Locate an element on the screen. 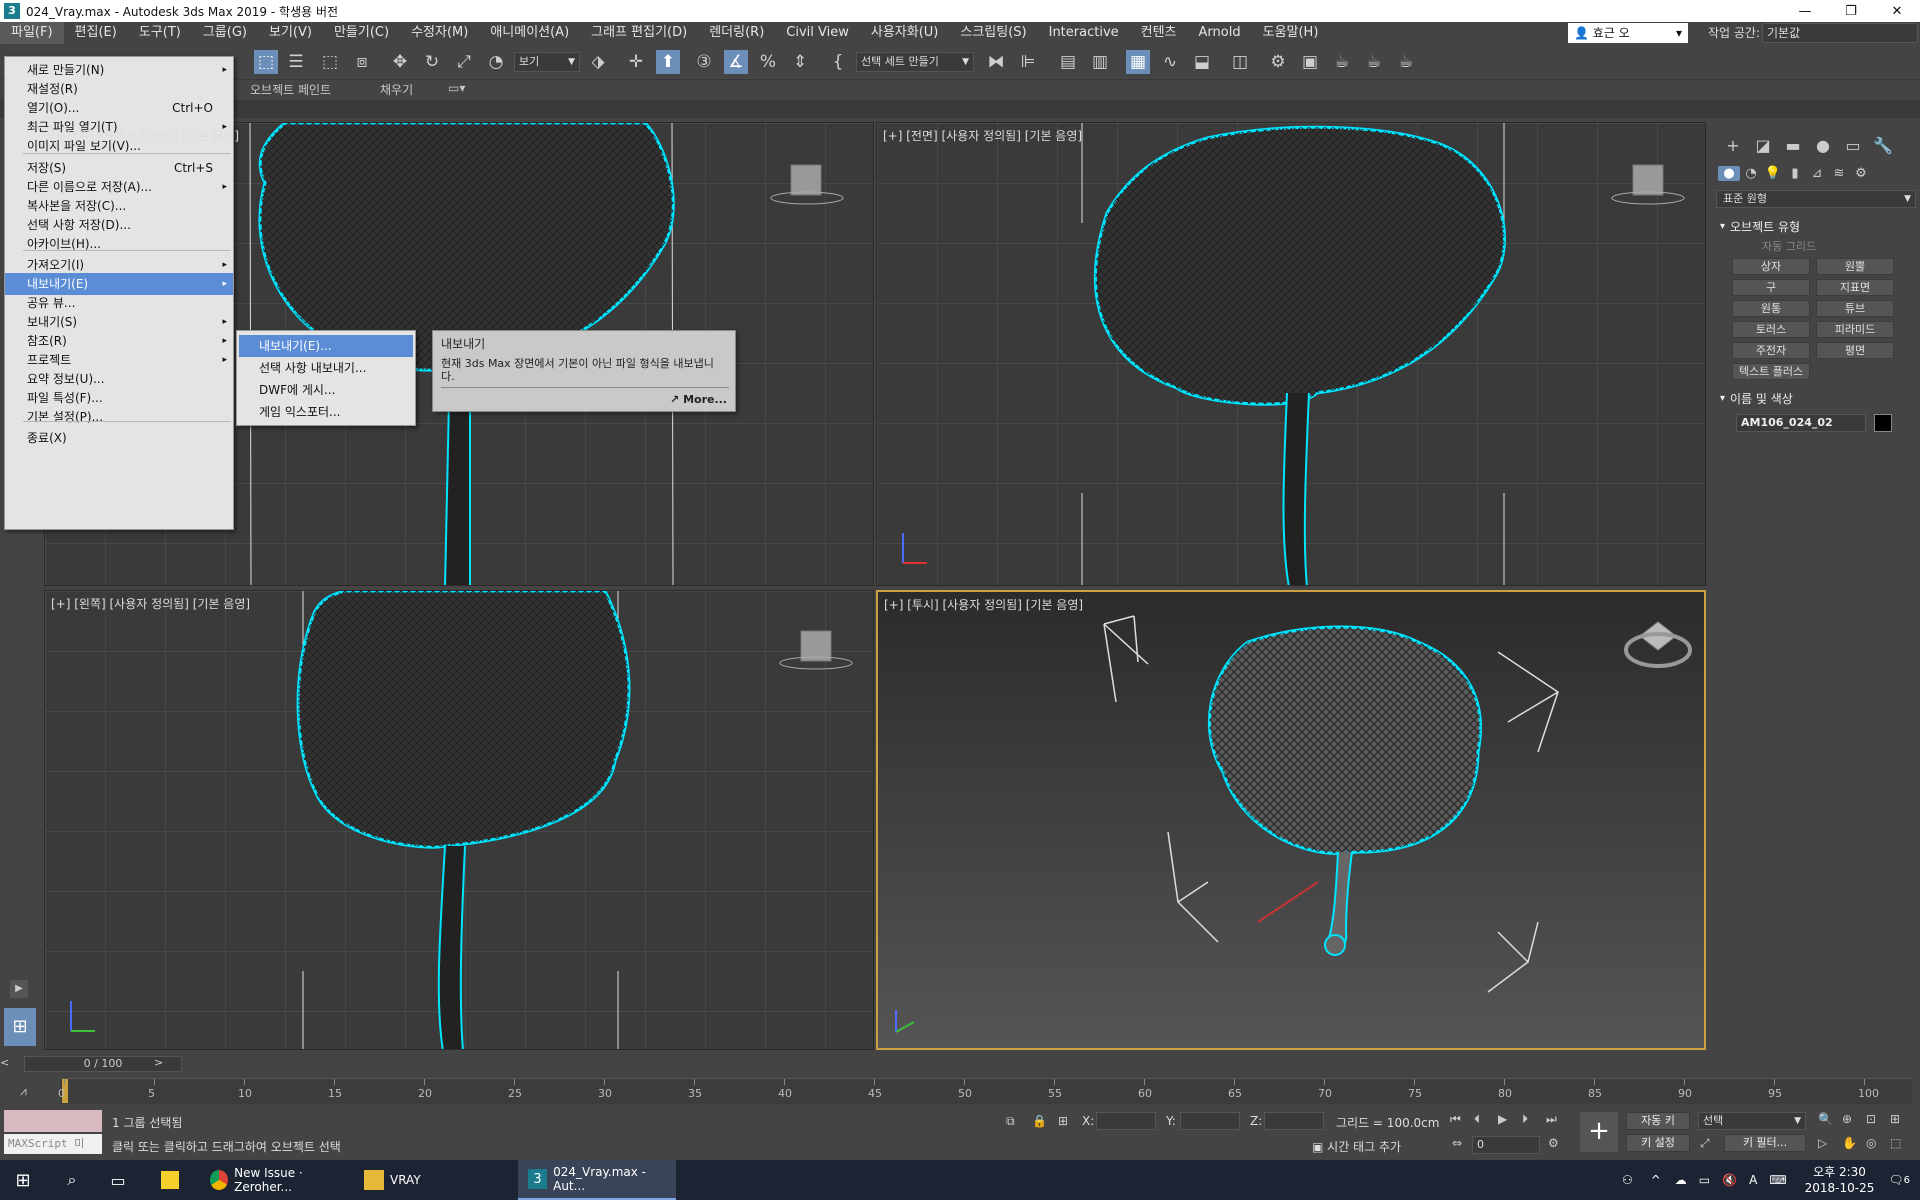 The image size is (1920, 1200). tray-overflow-icon: ^ is located at coordinates (1656, 1180).